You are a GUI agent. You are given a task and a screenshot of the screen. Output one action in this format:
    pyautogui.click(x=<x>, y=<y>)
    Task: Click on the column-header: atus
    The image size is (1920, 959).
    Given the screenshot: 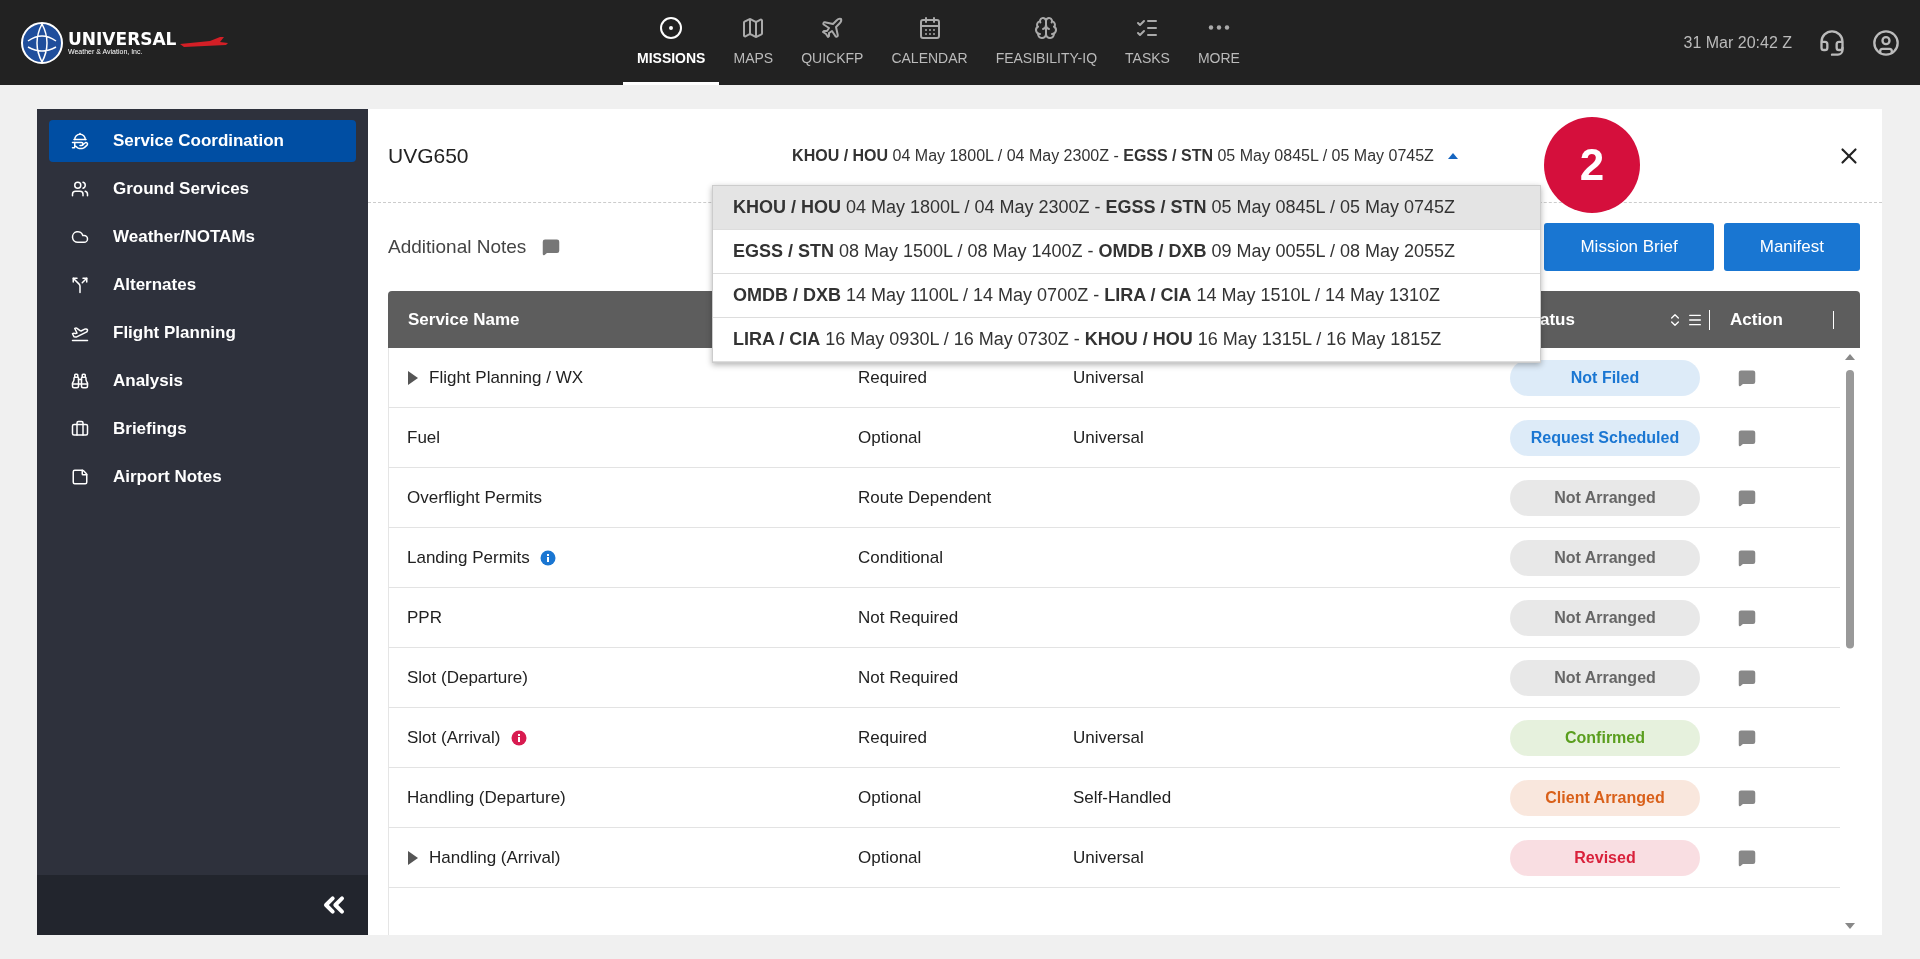 What is the action you would take?
    pyautogui.click(x=1557, y=319)
    